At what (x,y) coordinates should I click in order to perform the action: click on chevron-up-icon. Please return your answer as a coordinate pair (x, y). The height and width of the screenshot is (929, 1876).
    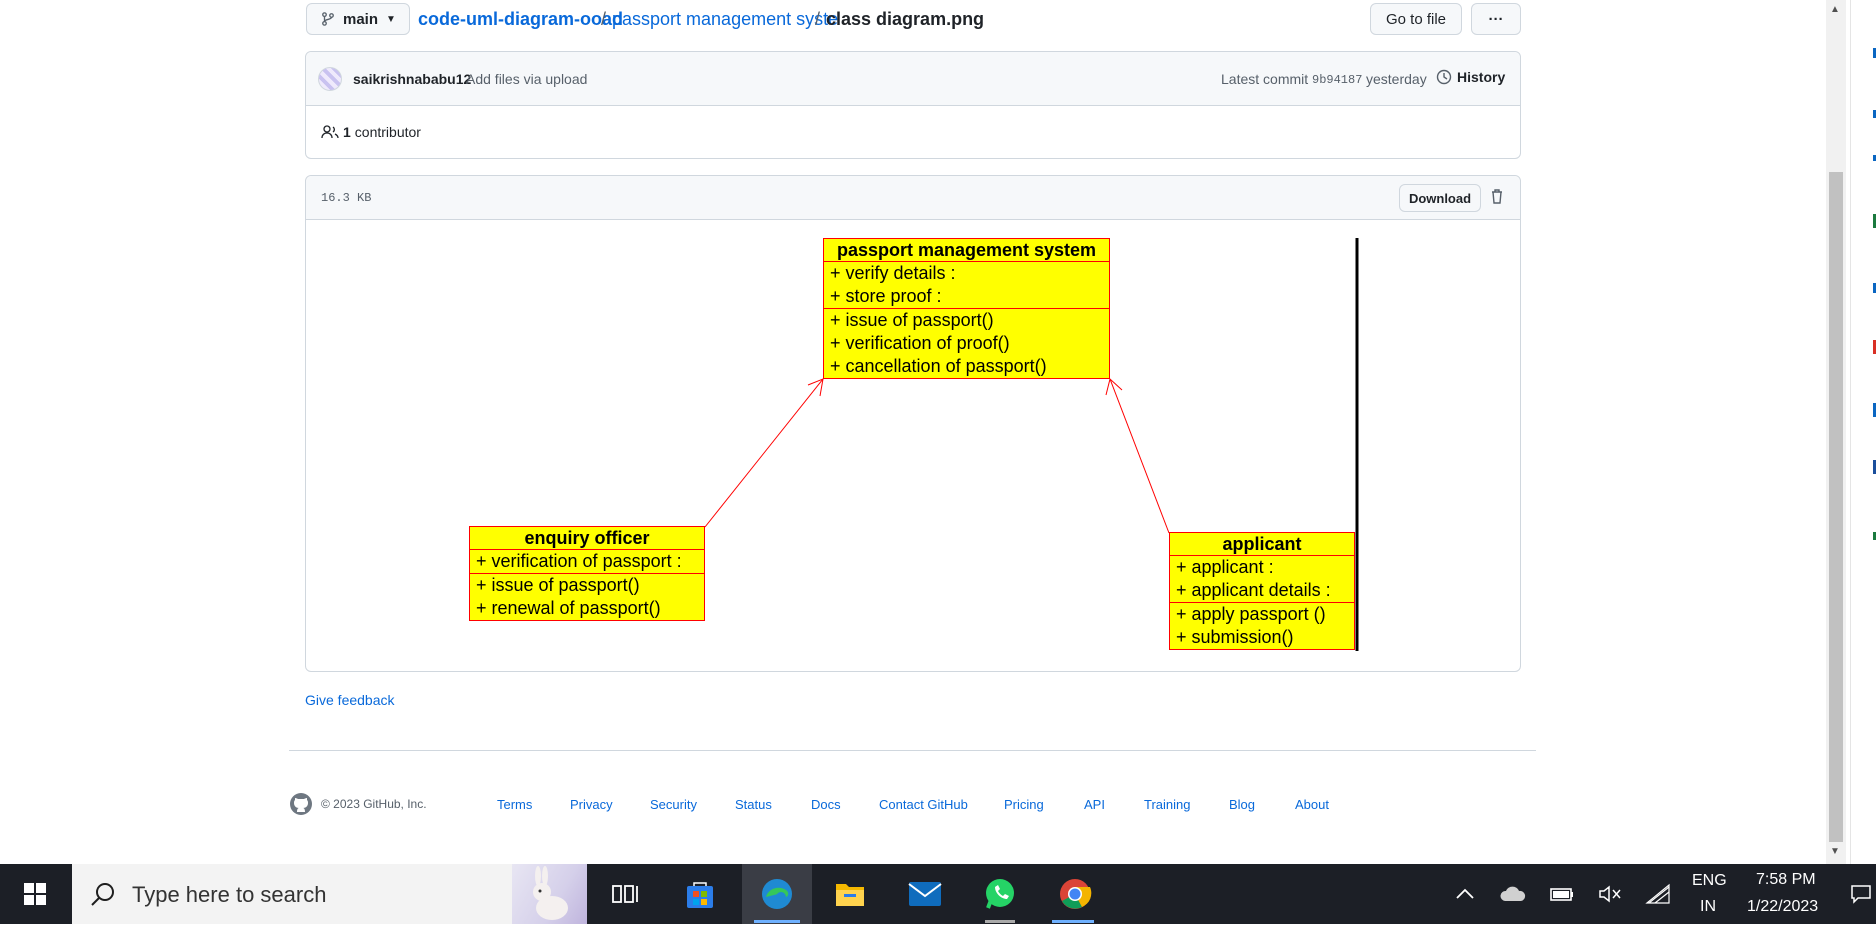
    Looking at the image, I should click on (1465, 894).